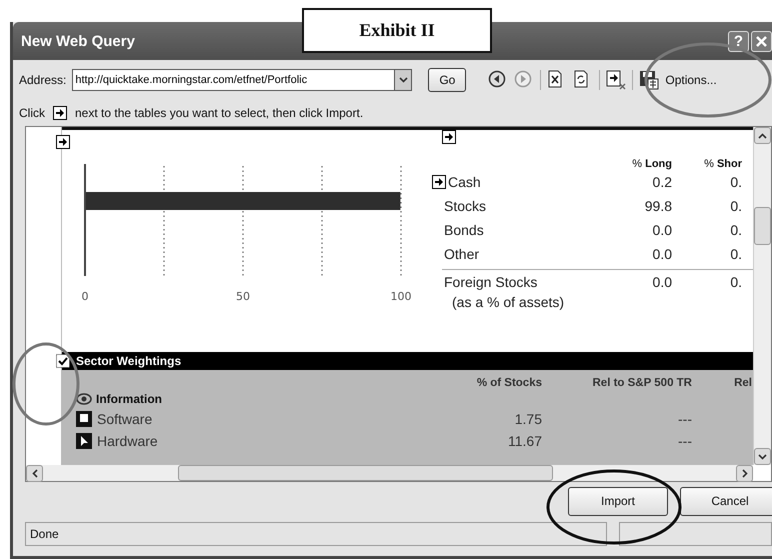 The image size is (772, 559). I want to click on scroll-down-button, so click(762, 456).